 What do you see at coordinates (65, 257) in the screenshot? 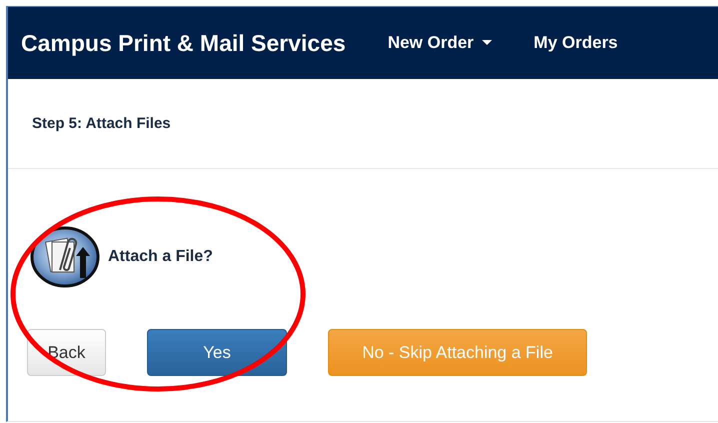
I see `paperclip-upload-icon` at bounding box center [65, 257].